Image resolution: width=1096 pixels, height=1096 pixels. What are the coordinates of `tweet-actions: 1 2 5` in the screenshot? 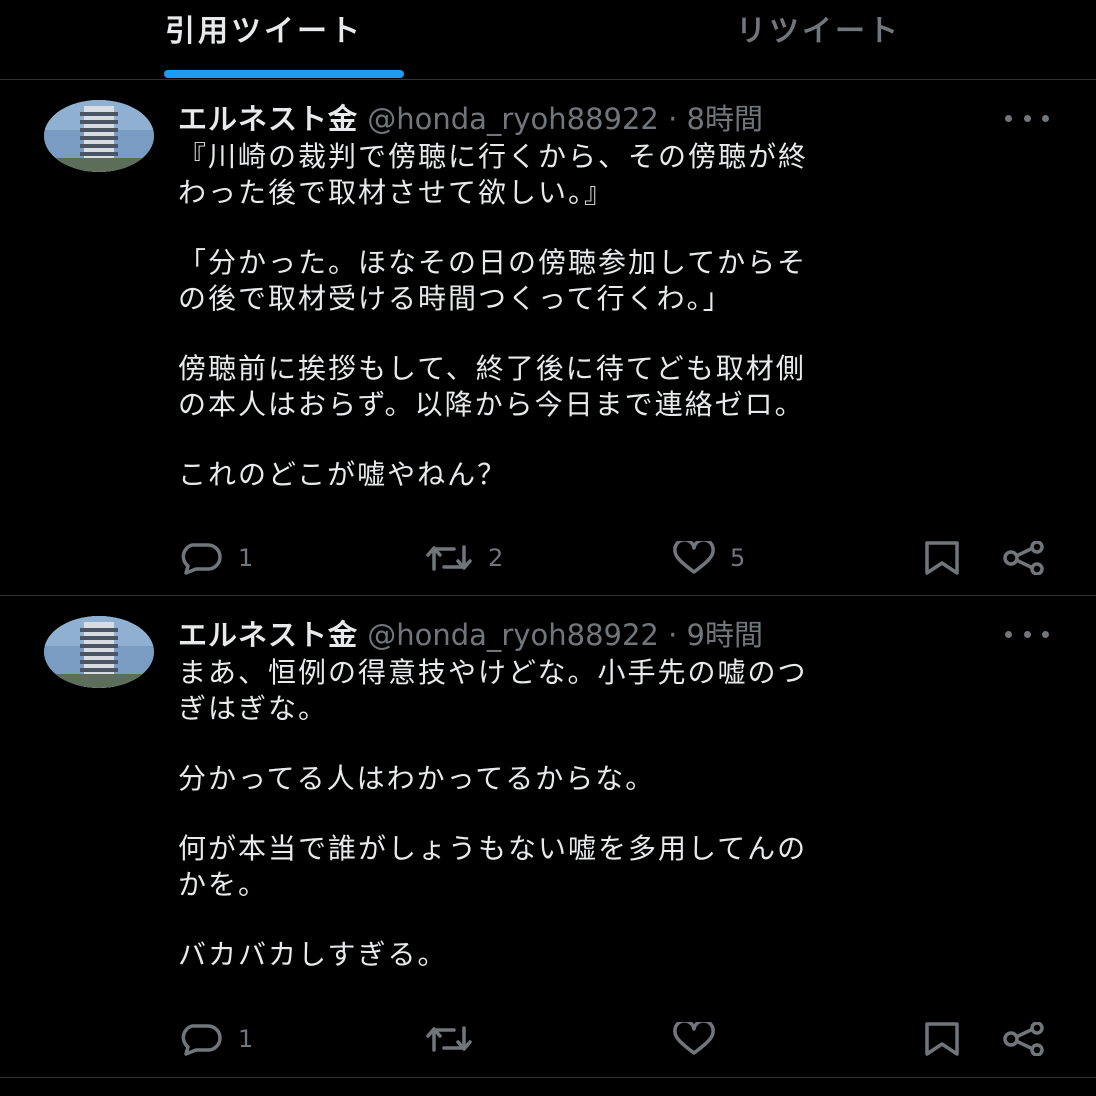 It's located at (548, 558).